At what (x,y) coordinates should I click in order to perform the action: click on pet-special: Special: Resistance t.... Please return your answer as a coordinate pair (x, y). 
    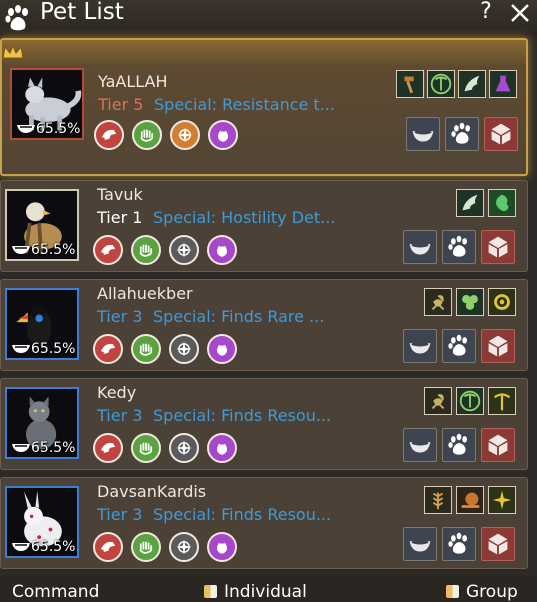
    Looking at the image, I should click on (244, 104).